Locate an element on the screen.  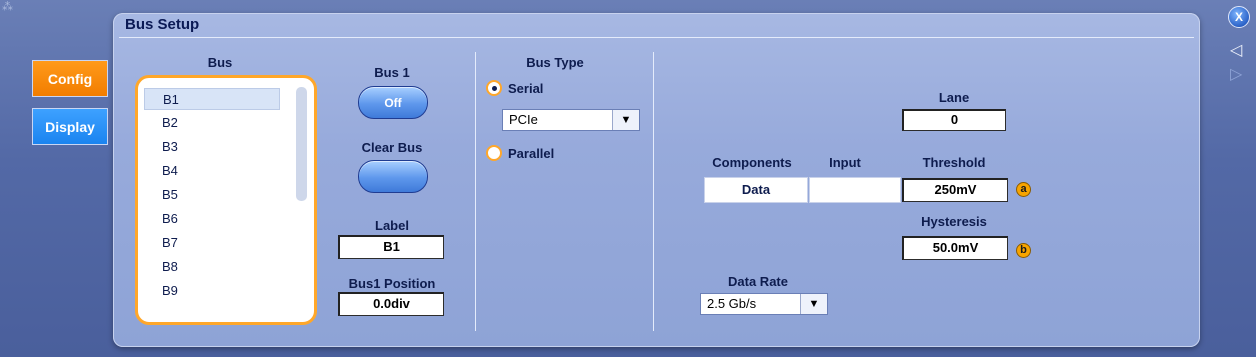
label-input: B1 is located at coordinates (391, 247).